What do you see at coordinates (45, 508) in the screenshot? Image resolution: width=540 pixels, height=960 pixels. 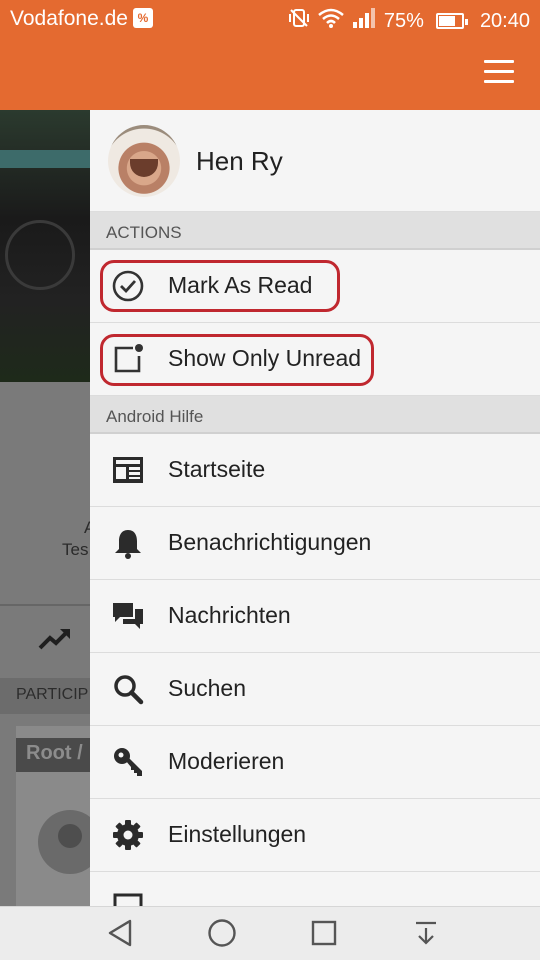 I see `background-content: A Tes PARTICIP Root /` at bounding box center [45, 508].